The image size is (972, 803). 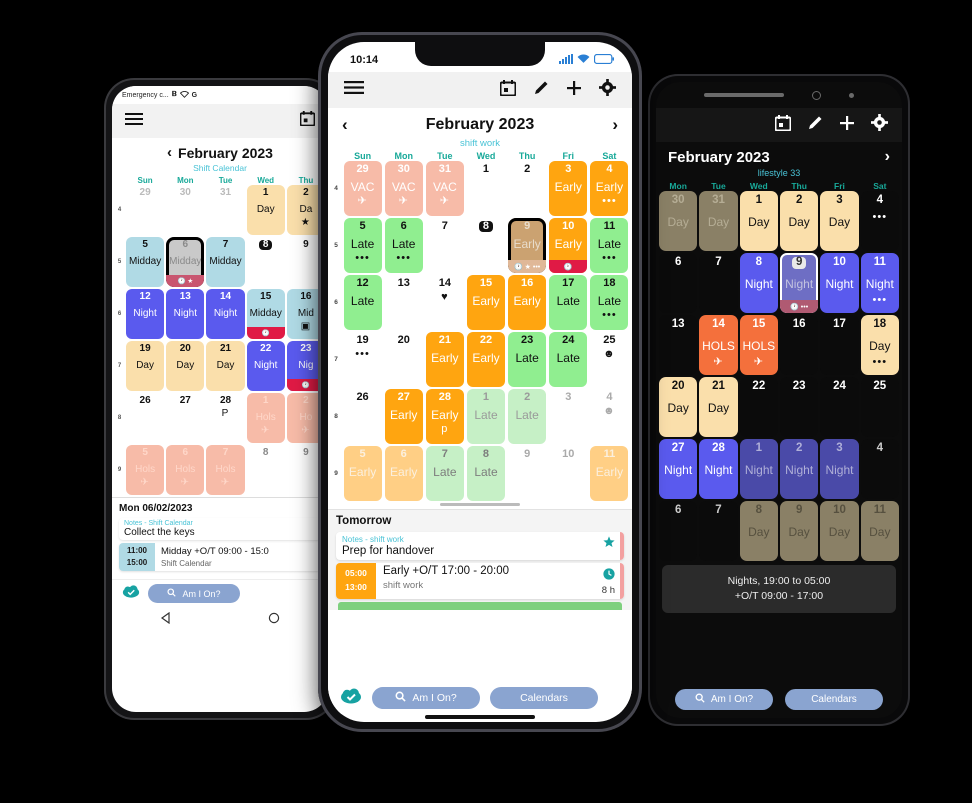 I want to click on calendar-day-cell: 8 Day, so click(x=758, y=531).